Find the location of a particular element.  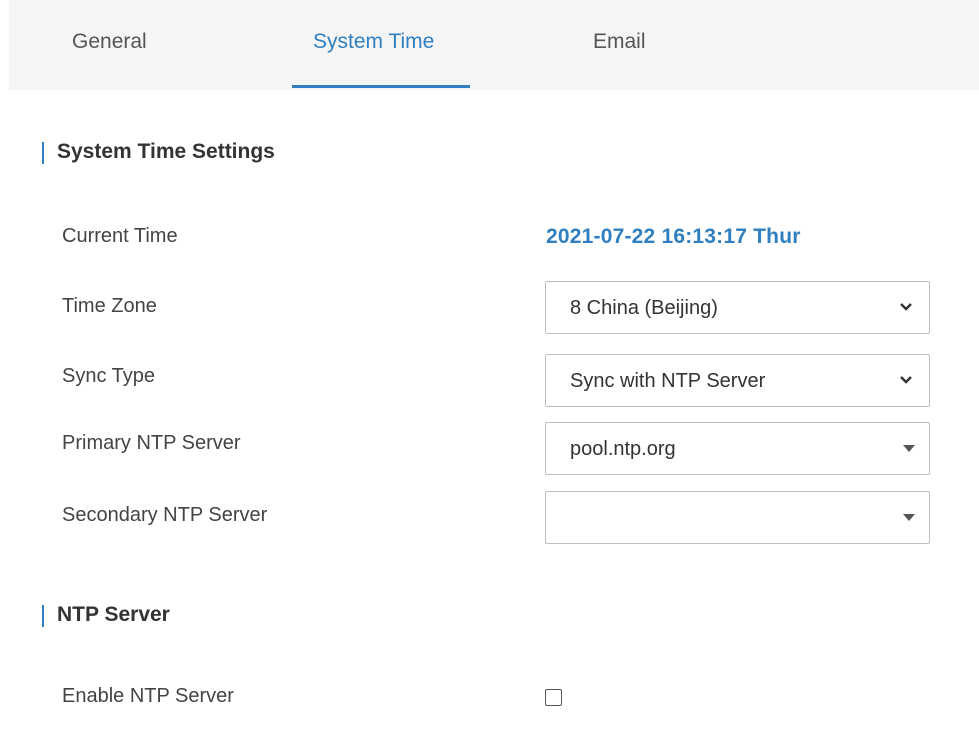

primary-ntp-server-value: pool.ntp.org is located at coordinates (623, 449).